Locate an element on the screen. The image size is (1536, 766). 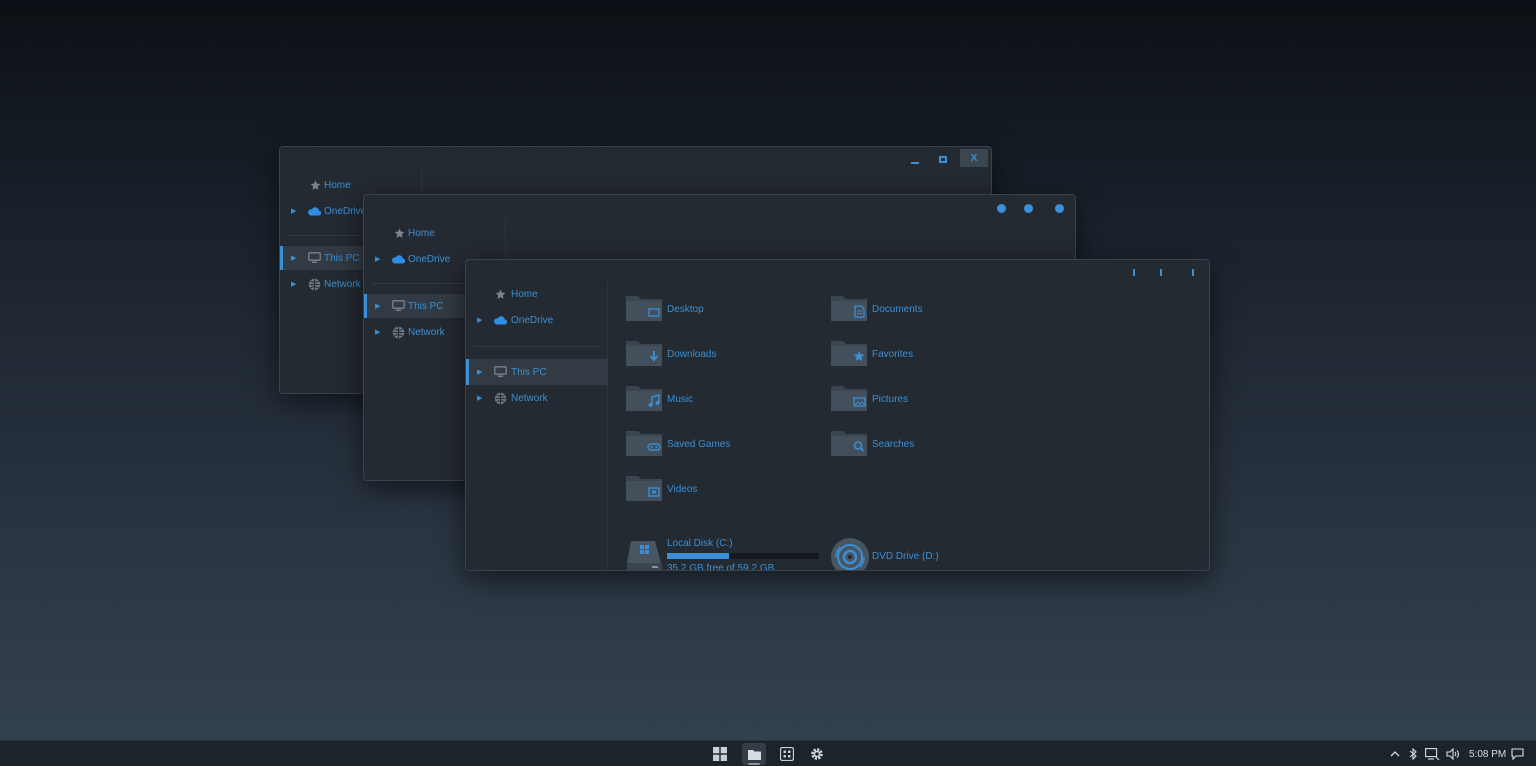
nav-network: ▶ Network is located at coordinates (537, 398).